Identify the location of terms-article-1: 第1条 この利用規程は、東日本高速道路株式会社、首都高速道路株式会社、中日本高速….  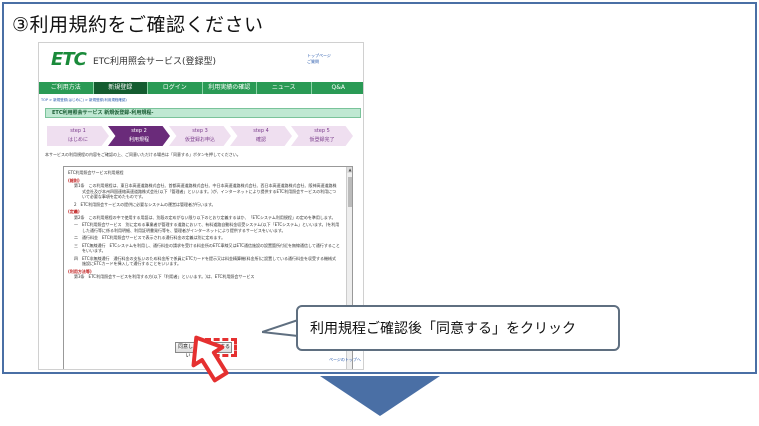
(205, 191).